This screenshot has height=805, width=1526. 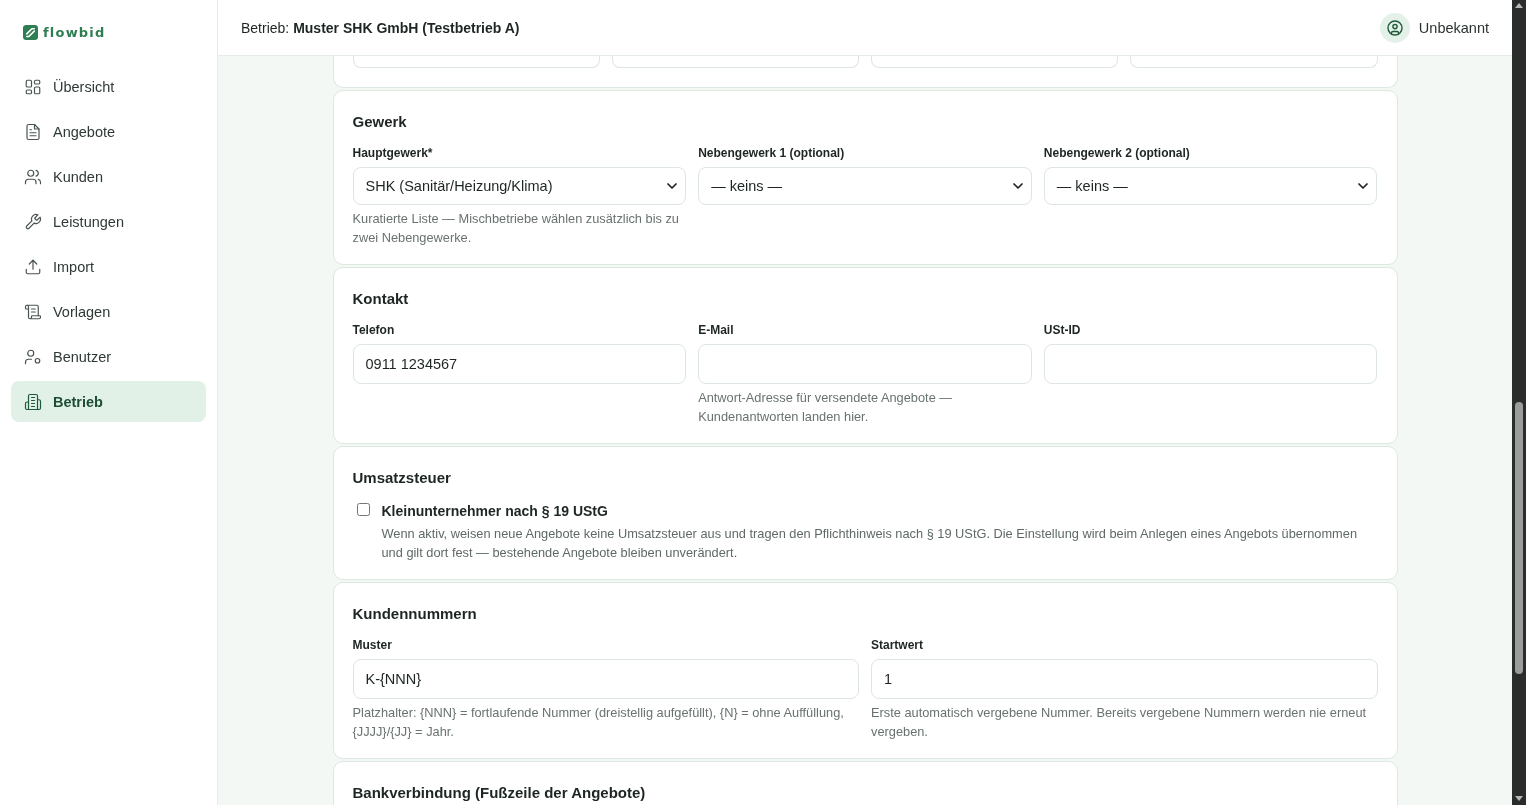 I want to click on user-avatar-icon, so click(x=1394, y=27).